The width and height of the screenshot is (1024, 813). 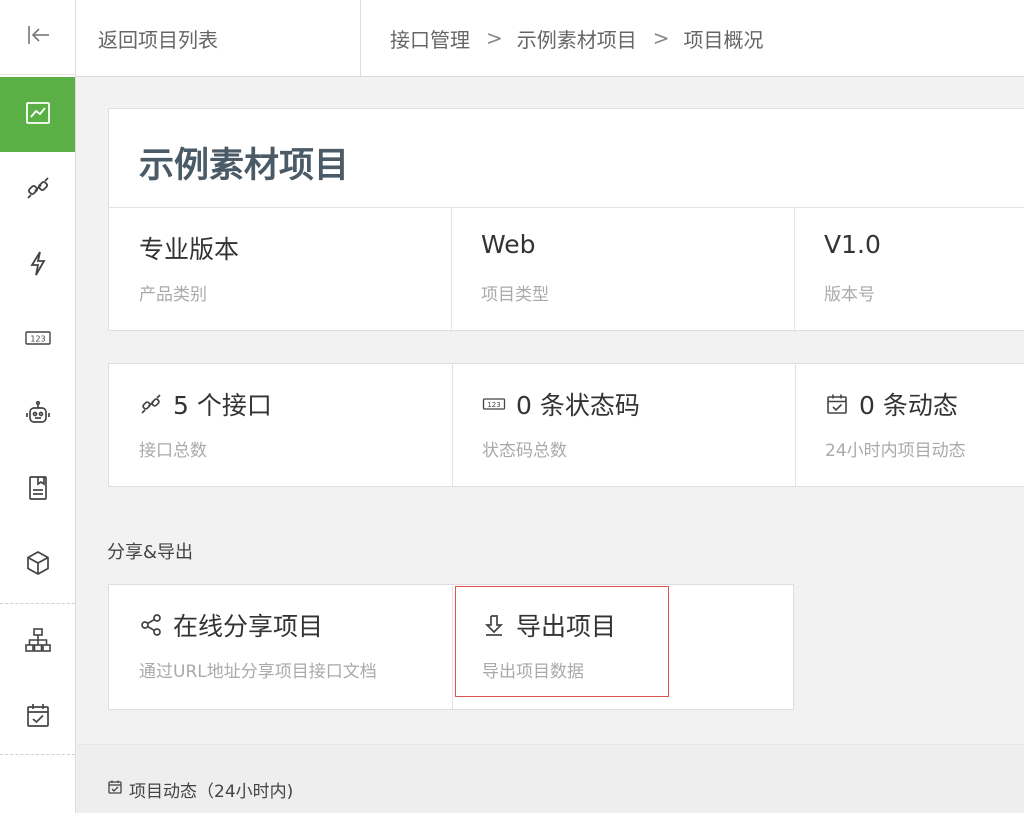 What do you see at coordinates (578, 405) in the screenshot?
I see `stat-value: 0 条状态码` at bounding box center [578, 405].